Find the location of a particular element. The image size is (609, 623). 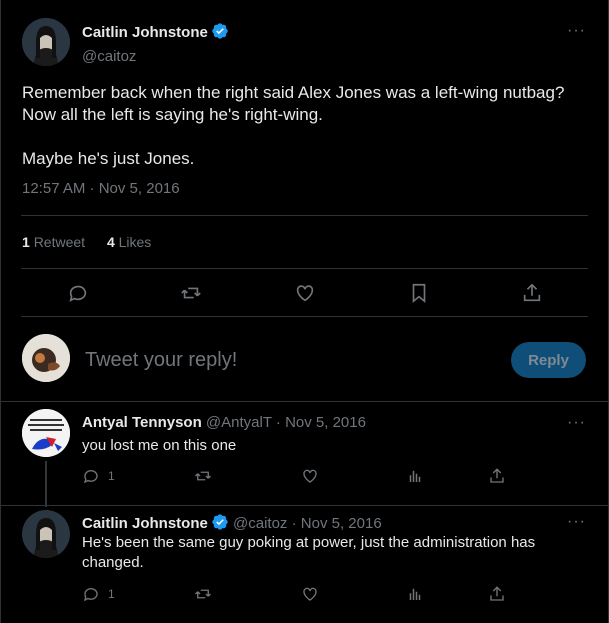

tweet-text-paragraph-2: Maybe he's just Jones. is located at coordinates (108, 158).